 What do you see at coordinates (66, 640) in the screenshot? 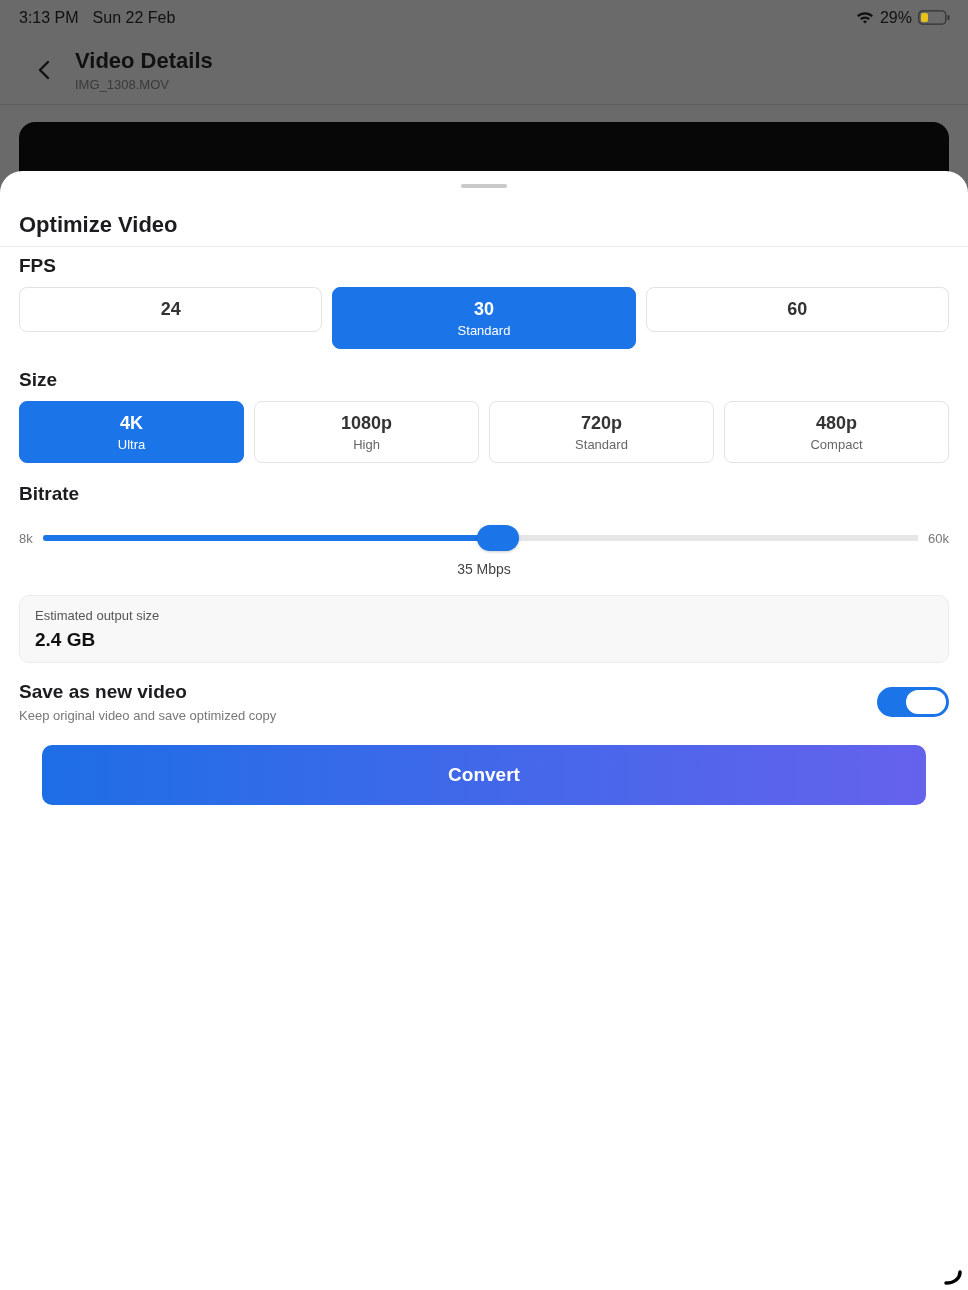
I see `estimate-value: 2.4 GB` at bounding box center [66, 640].